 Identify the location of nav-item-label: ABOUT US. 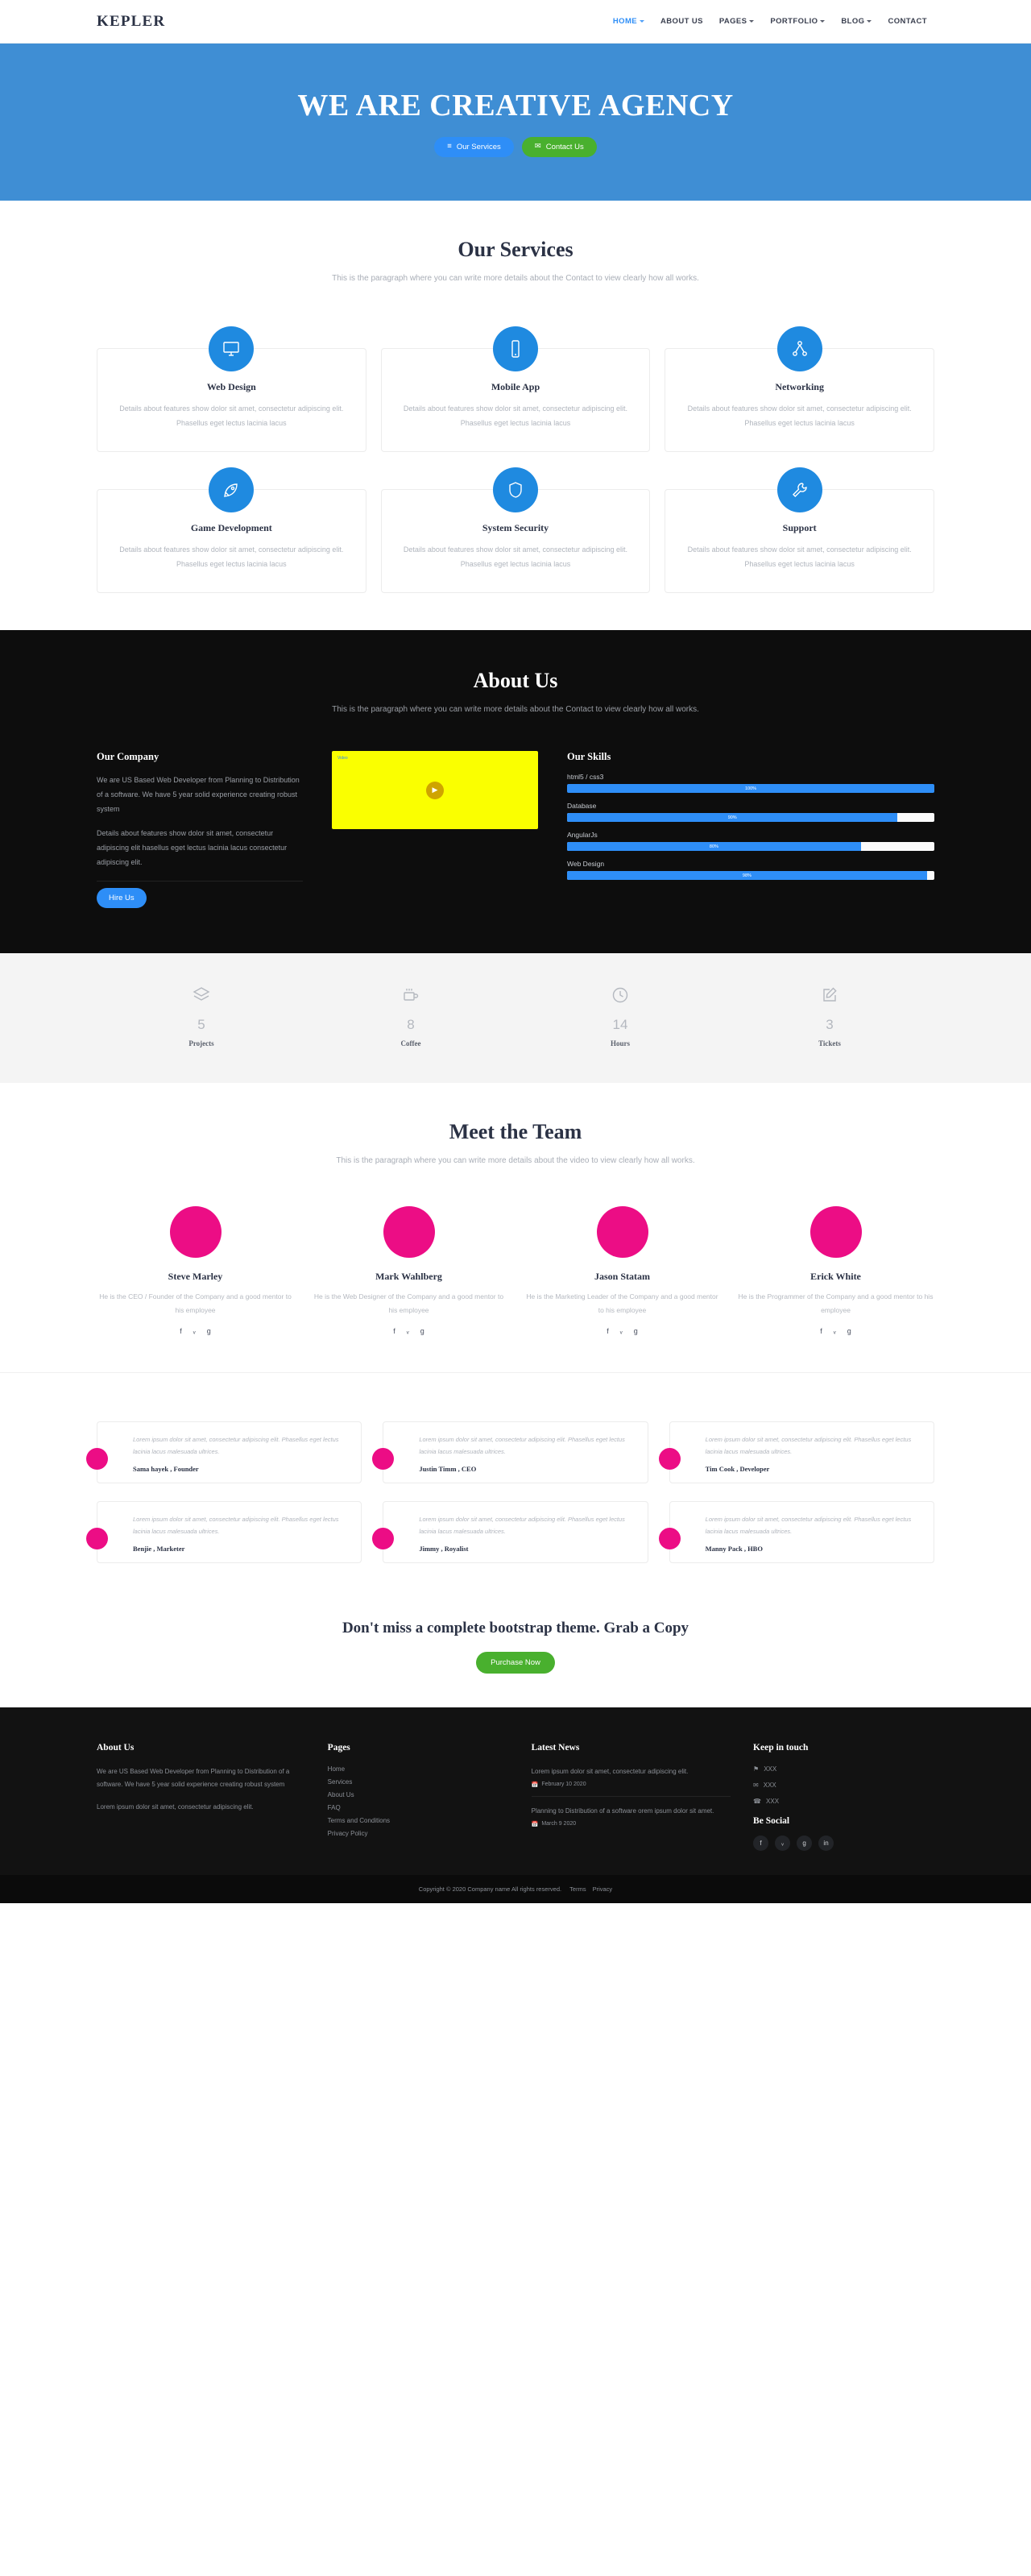
(681, 21).